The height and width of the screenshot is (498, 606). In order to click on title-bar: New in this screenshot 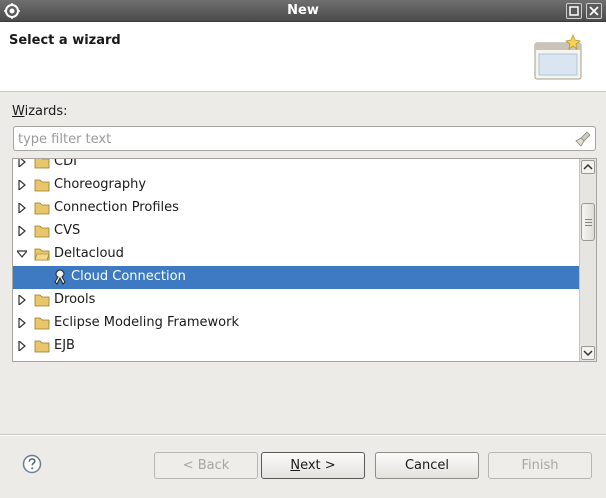, I will do `click(303, 11)`.